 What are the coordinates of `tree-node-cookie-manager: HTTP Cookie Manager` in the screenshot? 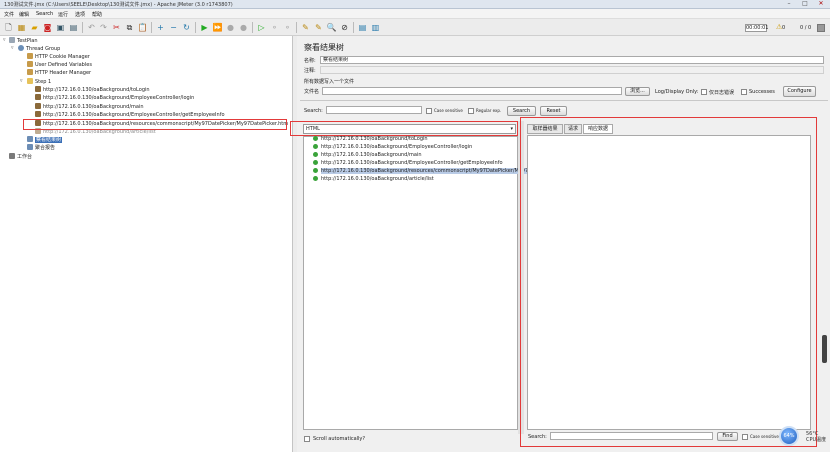 It's located at (58, 56).